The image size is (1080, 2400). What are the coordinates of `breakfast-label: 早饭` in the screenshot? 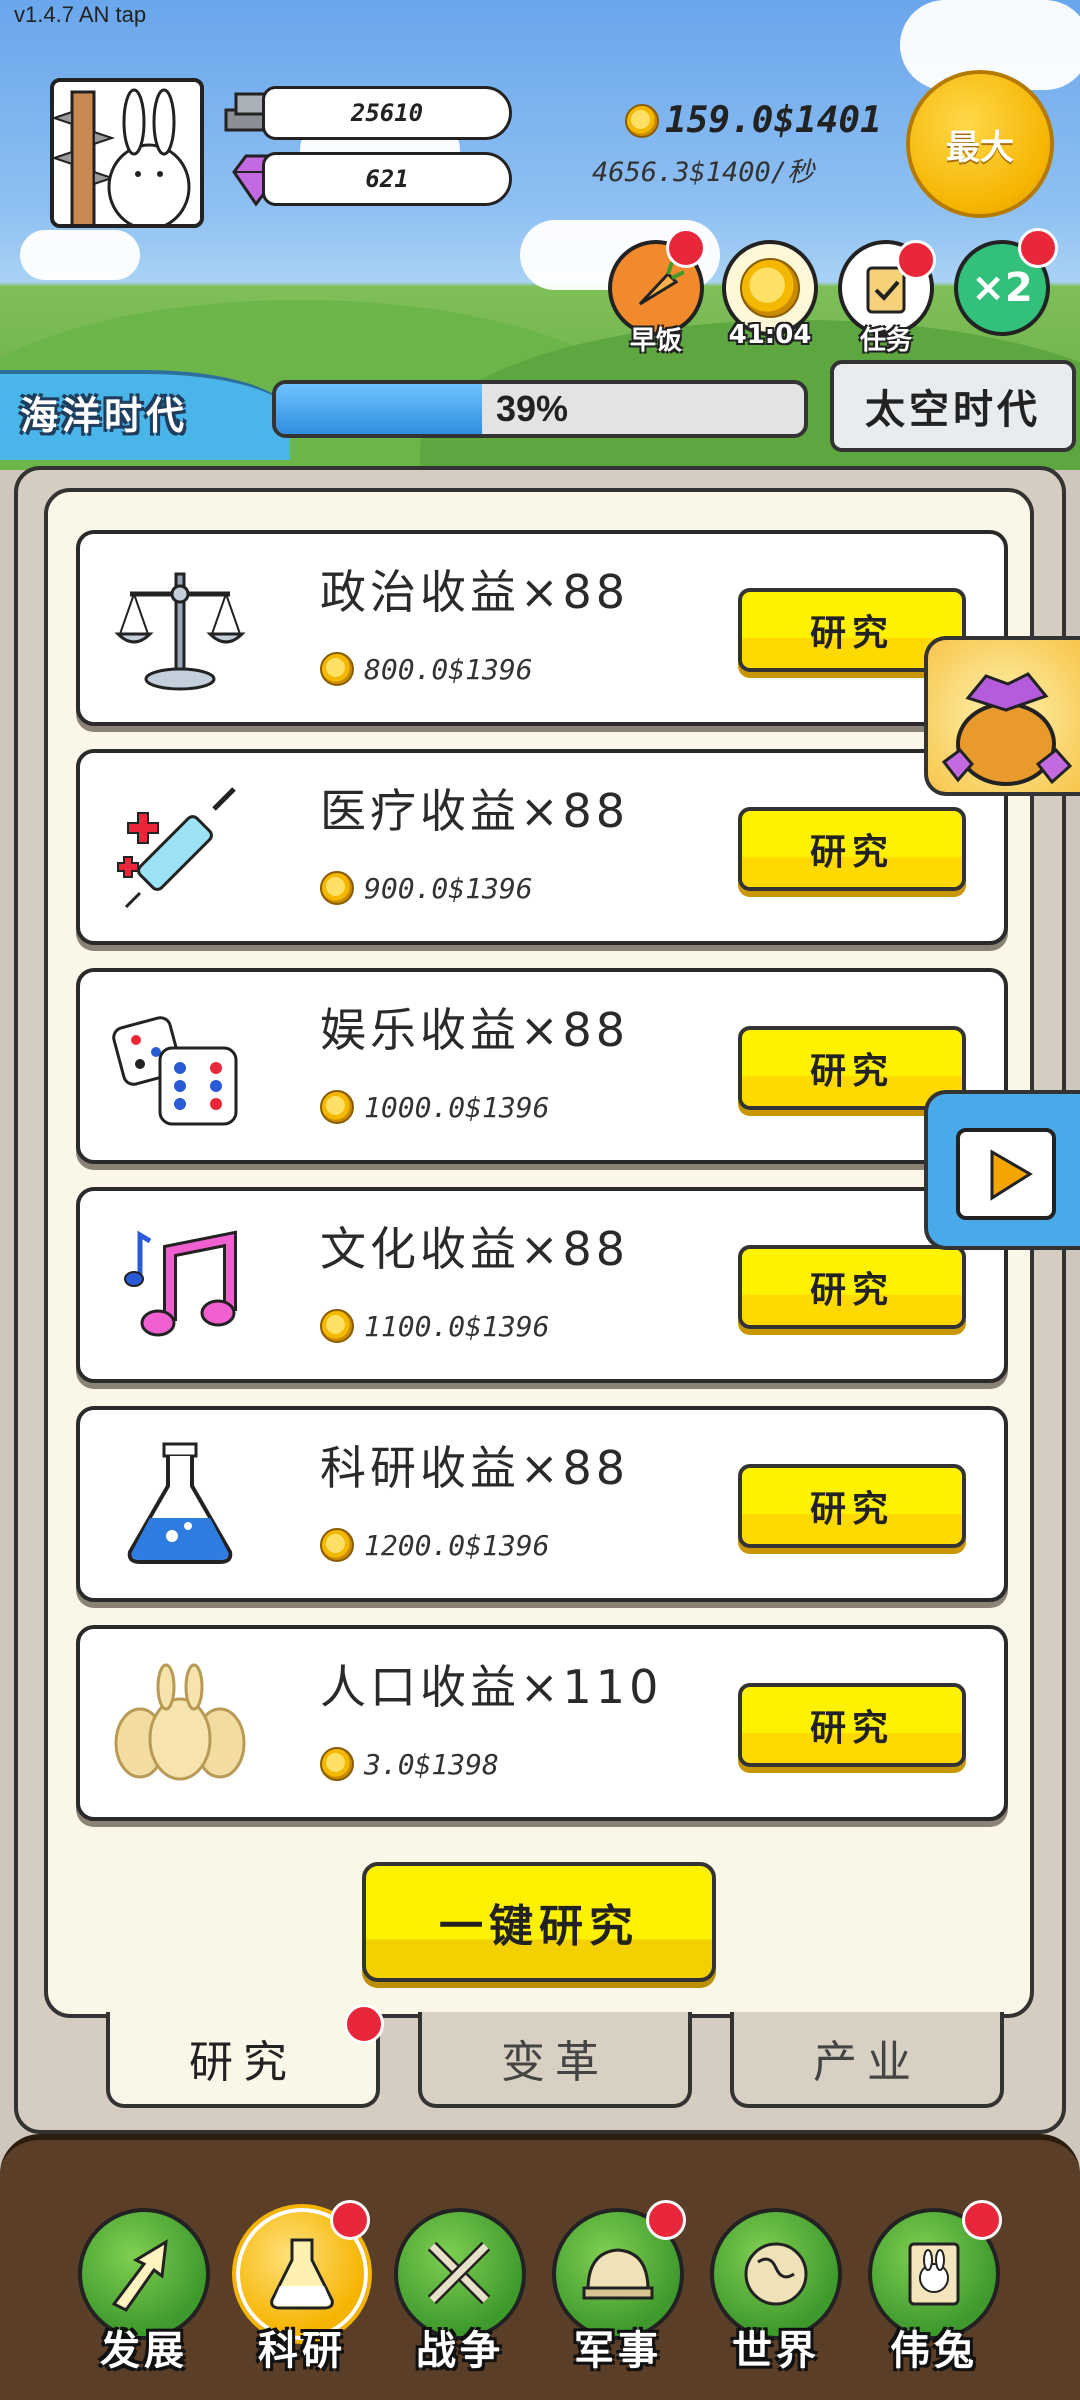 It's located at (655, 341).